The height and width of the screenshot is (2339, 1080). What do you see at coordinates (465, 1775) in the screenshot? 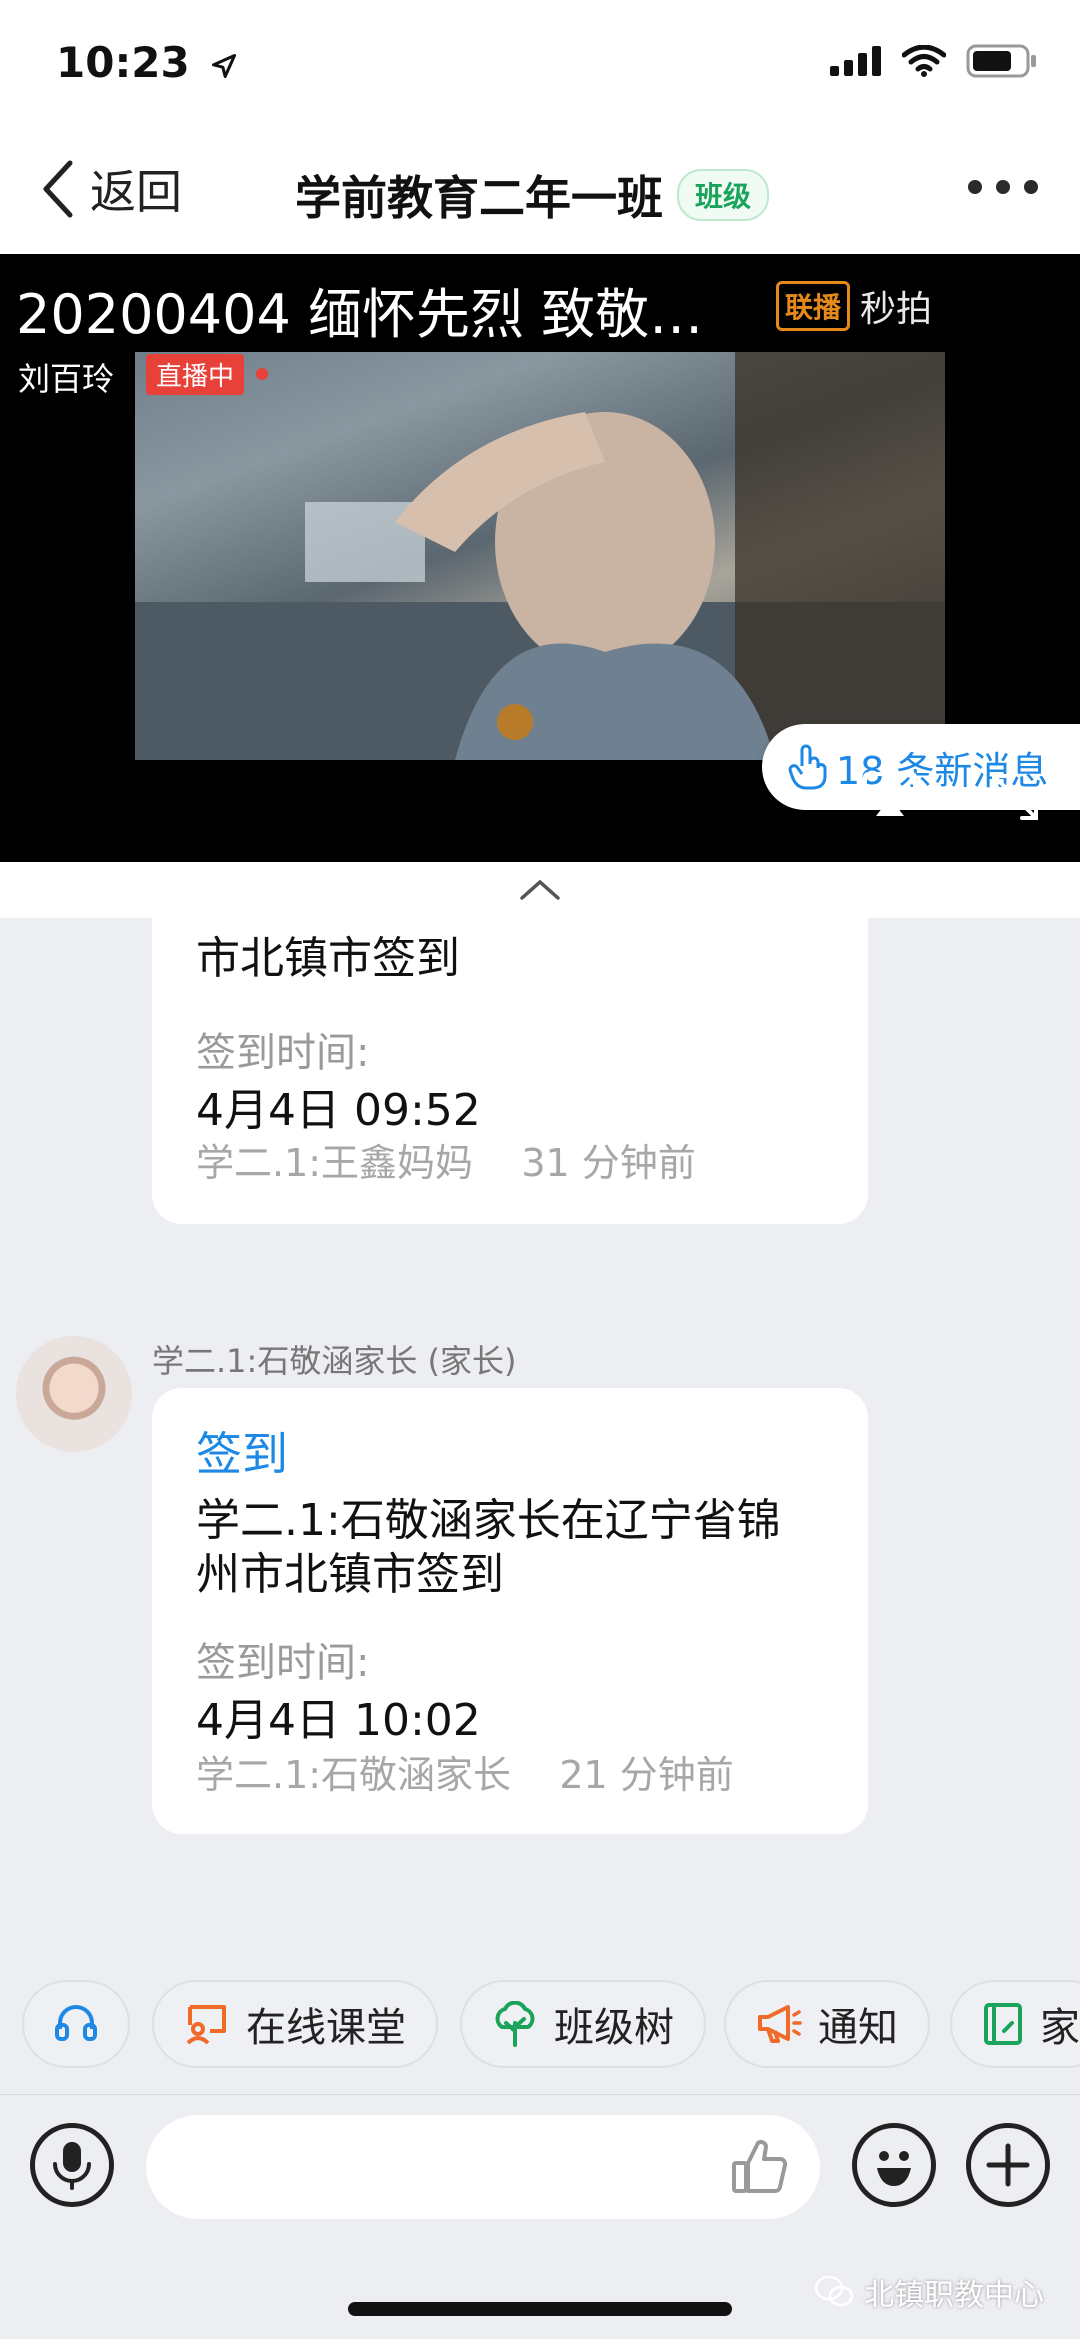
I see `checkin-footer: 学二.1:石敬涵家长 21 分钟前` at bounding box center [465, 1775].